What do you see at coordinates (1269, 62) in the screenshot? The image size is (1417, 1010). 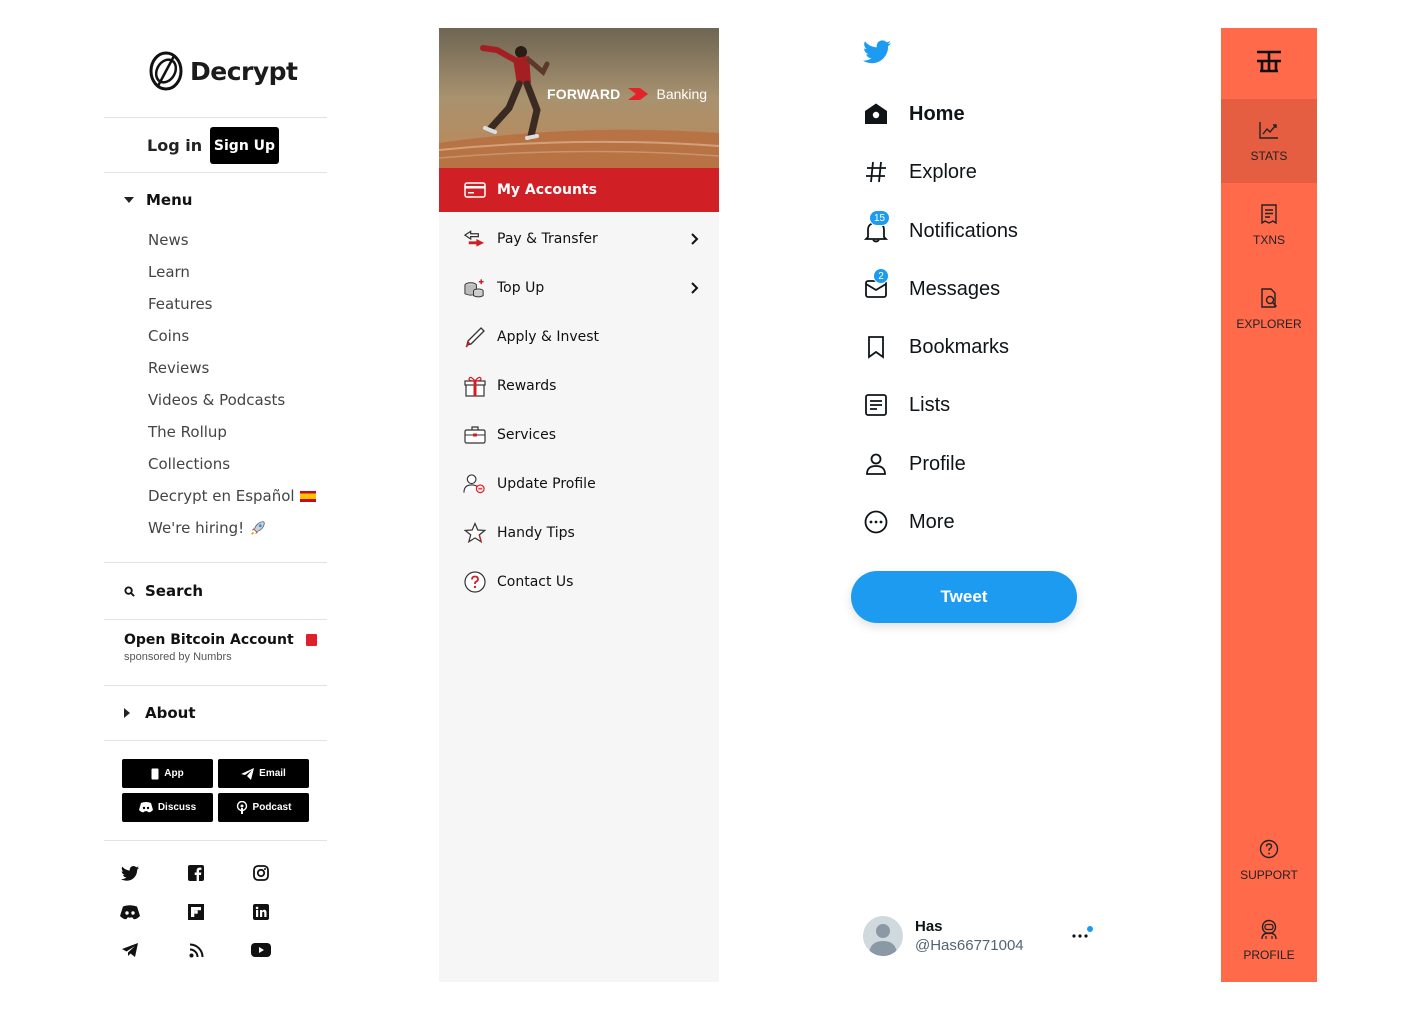 I see `explorer-logo` at bounding box center [1269, 62].